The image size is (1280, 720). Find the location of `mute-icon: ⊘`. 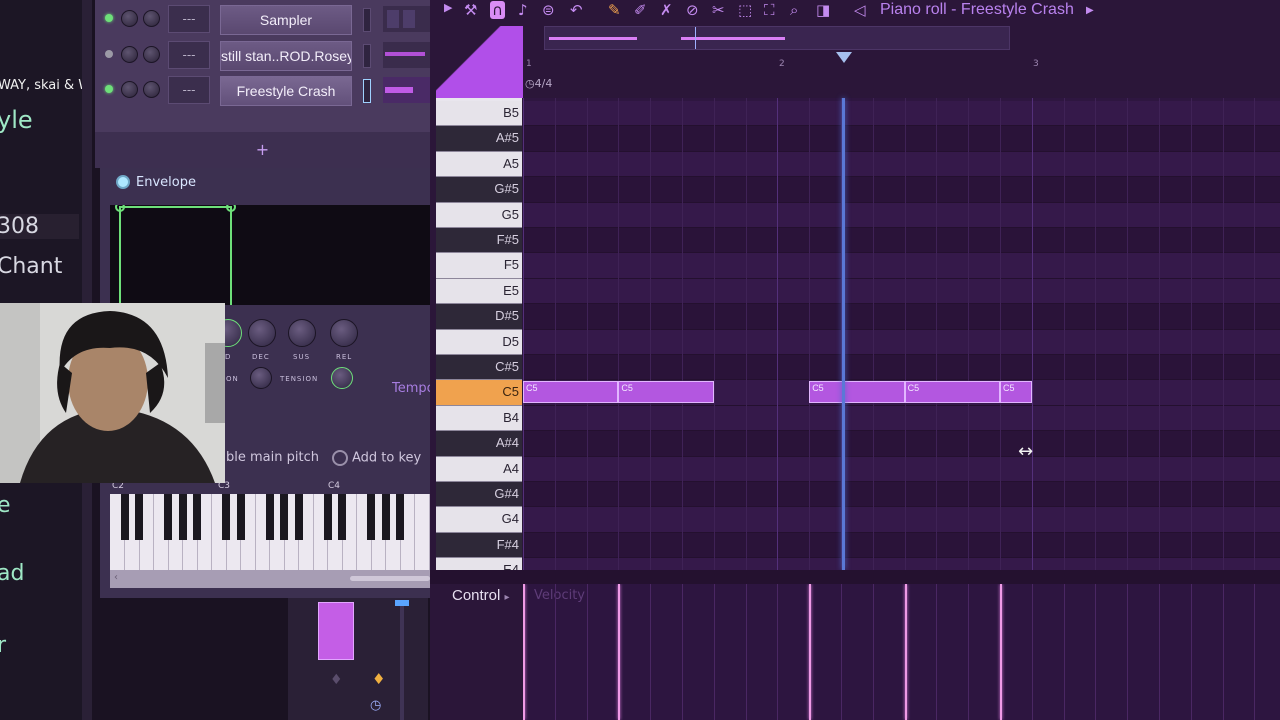

mute-icon: ⊘ is located at coordinates (692, 10).